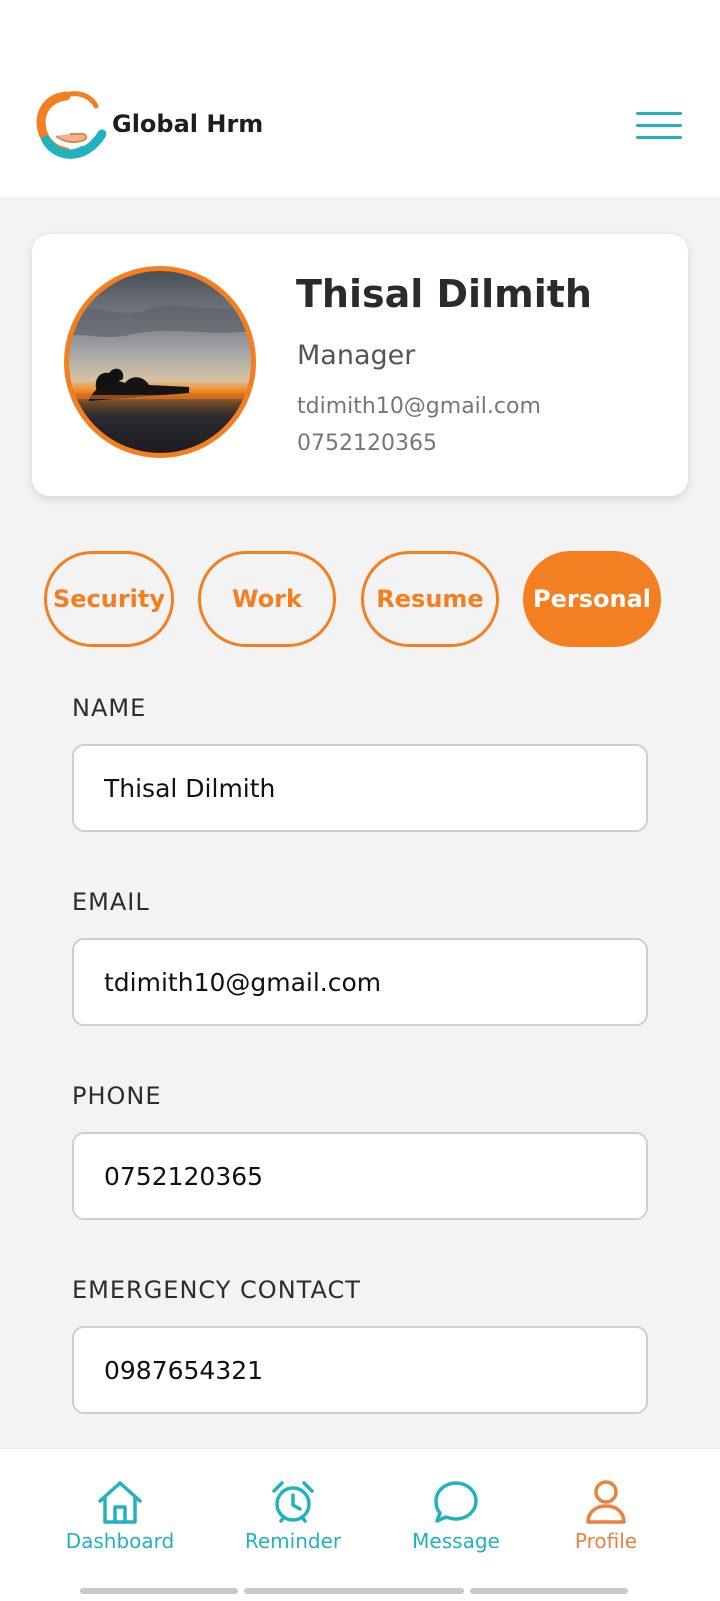 The image size is (720, 1601). Describe the element at coordinates (430, 599) in the screenshot. I see `tab-resume: Resume` at that location.